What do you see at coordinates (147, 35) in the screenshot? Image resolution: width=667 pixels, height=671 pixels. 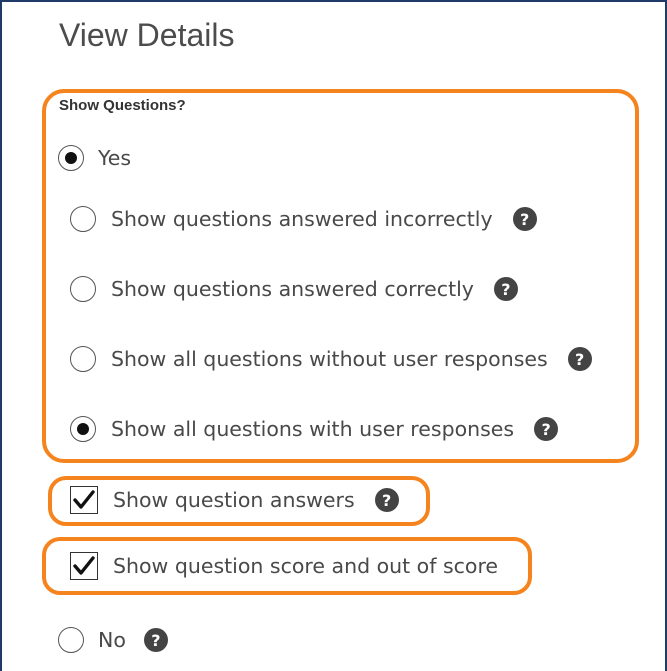 I see `page-title: View Details` at bounding box center [147, 35].